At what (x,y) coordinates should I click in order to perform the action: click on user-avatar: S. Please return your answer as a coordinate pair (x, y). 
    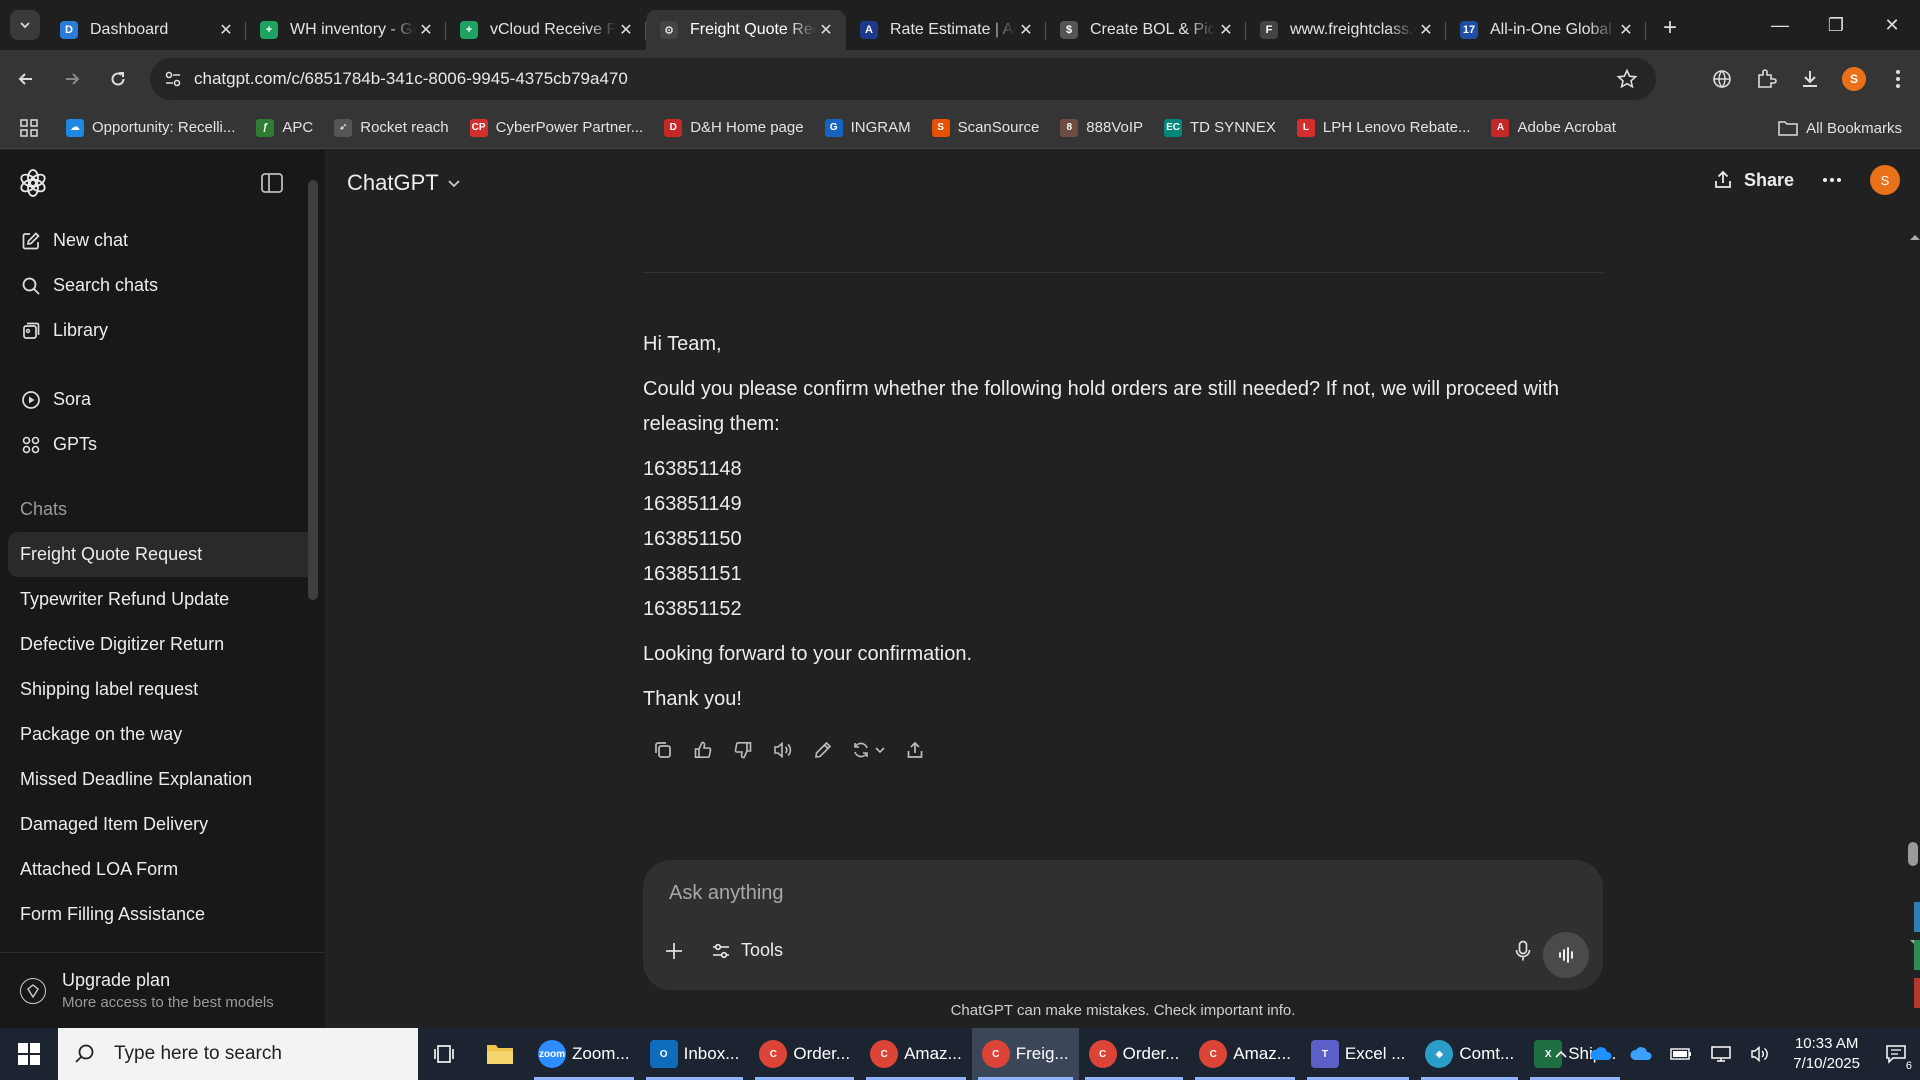
    Looking at the image, I should click on (1885, 180).